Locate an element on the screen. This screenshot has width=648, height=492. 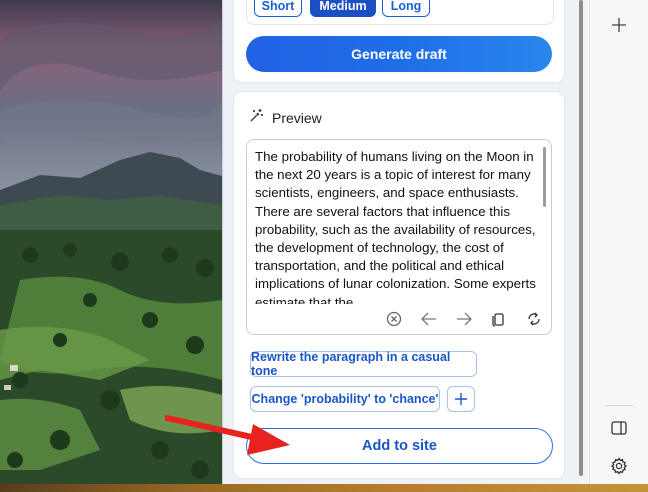
panel-scrollbar-thumb is located at coordinates (581, 238).